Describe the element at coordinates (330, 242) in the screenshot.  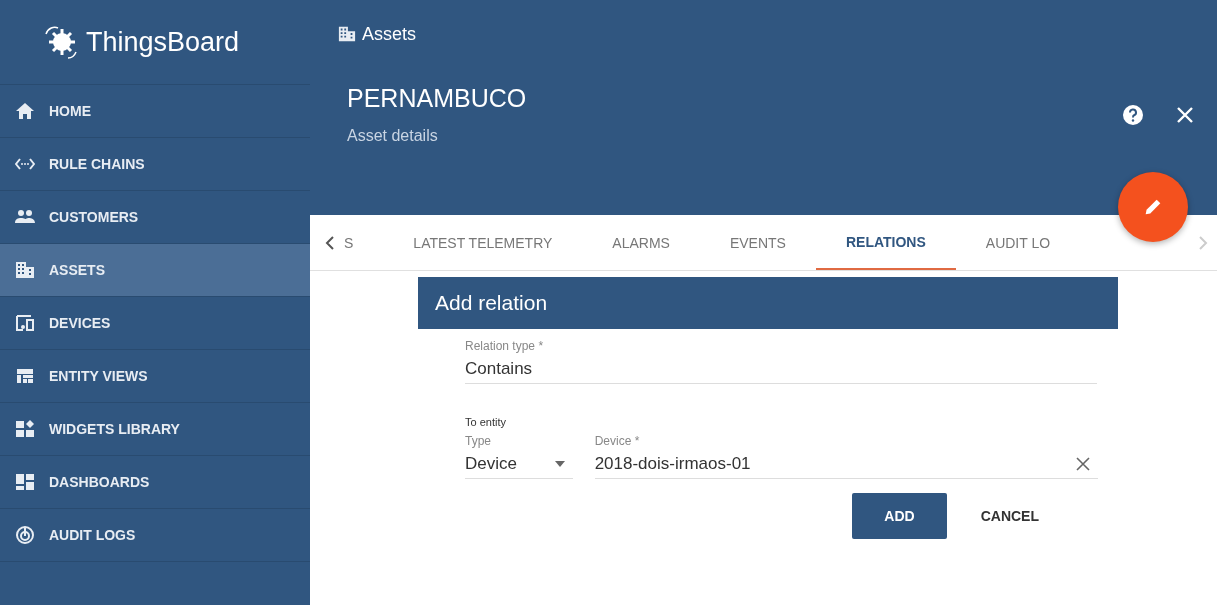
I see `chevron-left-icon` at that location.